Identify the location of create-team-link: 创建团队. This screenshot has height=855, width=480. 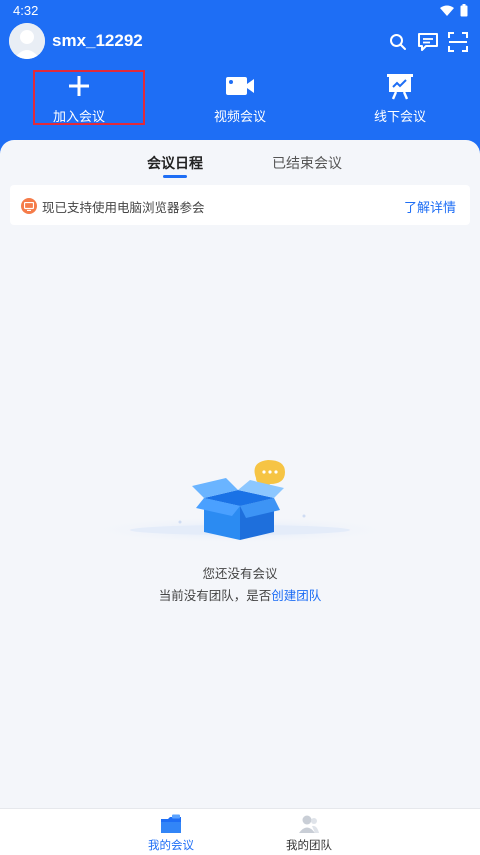
(296, 595).